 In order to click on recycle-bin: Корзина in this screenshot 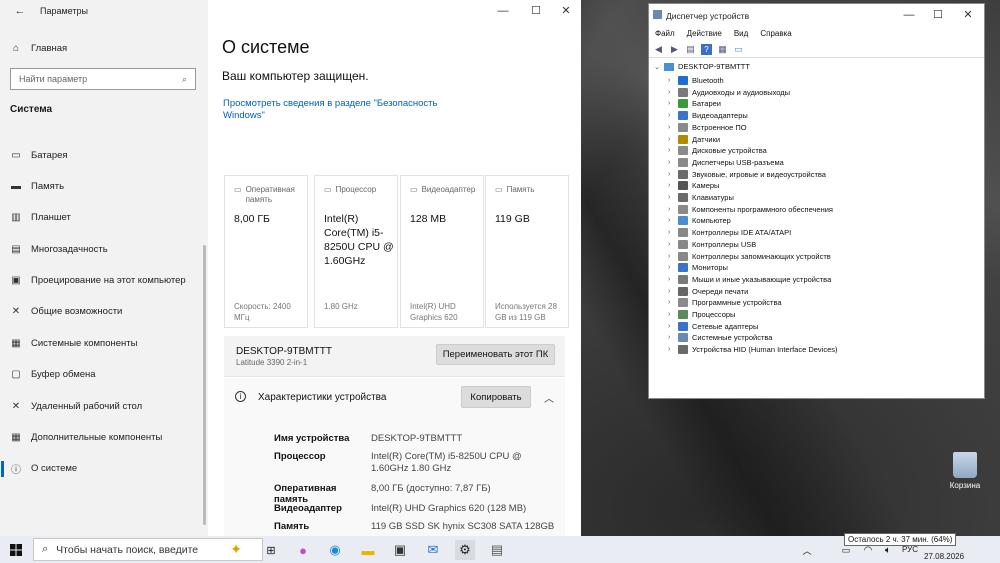, I will do `click(965, 471)`.